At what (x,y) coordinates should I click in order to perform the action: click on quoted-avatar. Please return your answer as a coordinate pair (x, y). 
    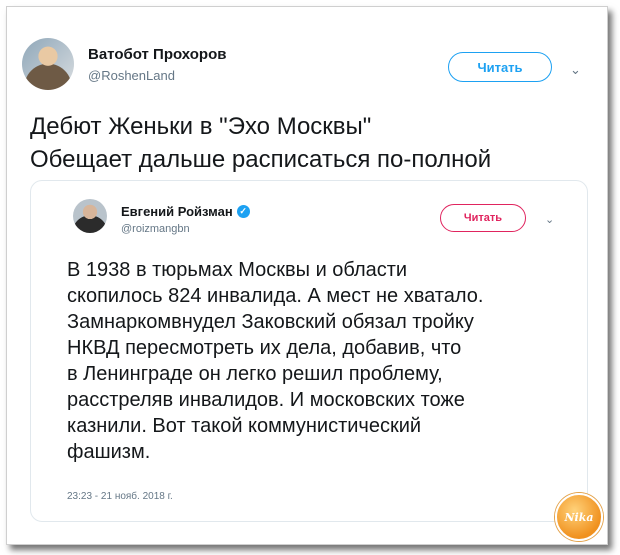
    Looking at the image, I should click on (90, 216).